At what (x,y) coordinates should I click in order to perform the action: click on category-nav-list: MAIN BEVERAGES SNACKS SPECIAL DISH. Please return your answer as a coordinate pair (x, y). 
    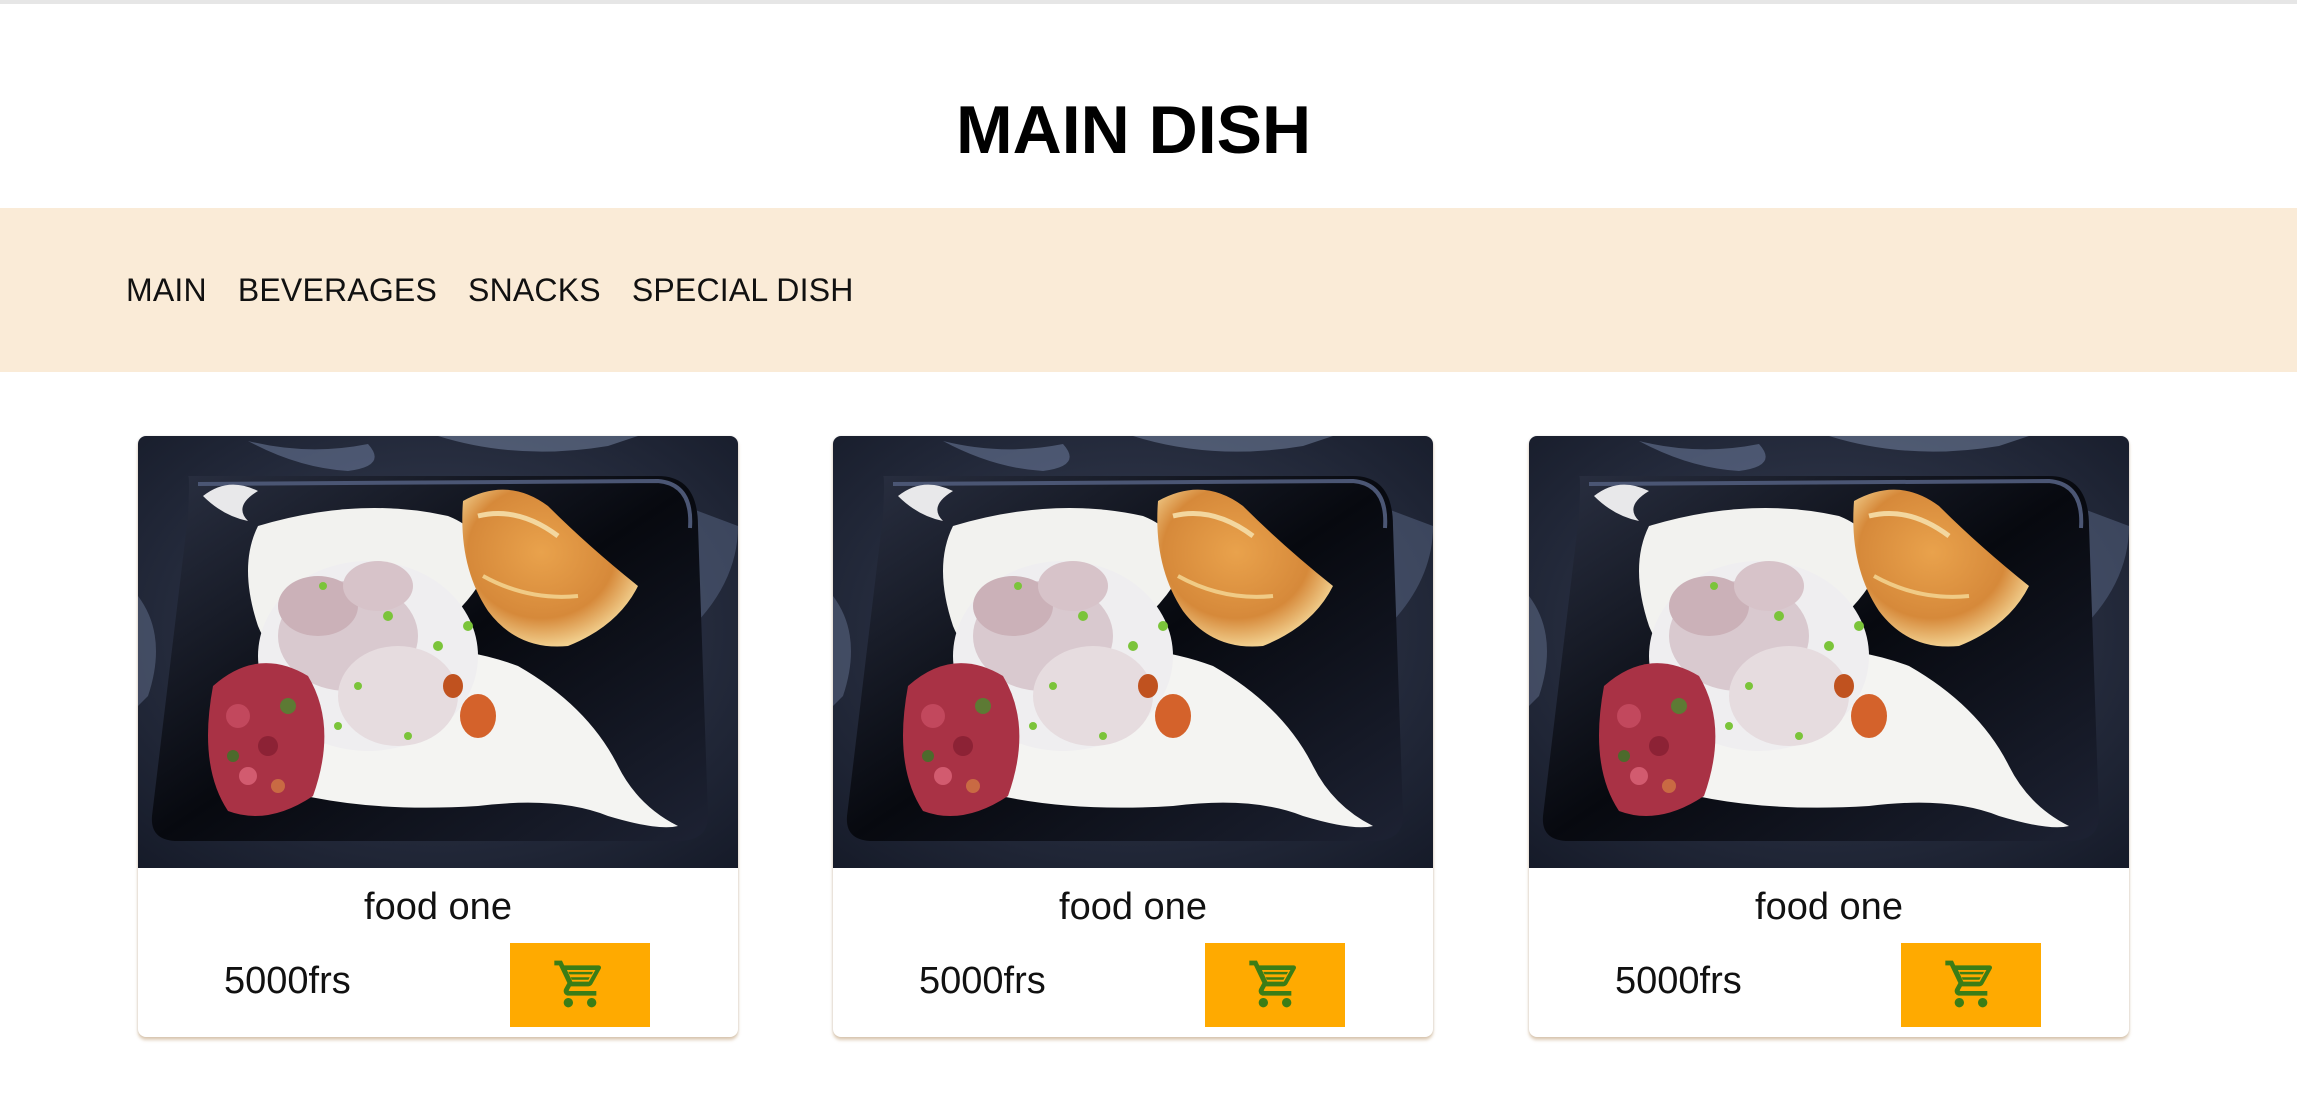
    Looking at the image, I should click on (505, 290).